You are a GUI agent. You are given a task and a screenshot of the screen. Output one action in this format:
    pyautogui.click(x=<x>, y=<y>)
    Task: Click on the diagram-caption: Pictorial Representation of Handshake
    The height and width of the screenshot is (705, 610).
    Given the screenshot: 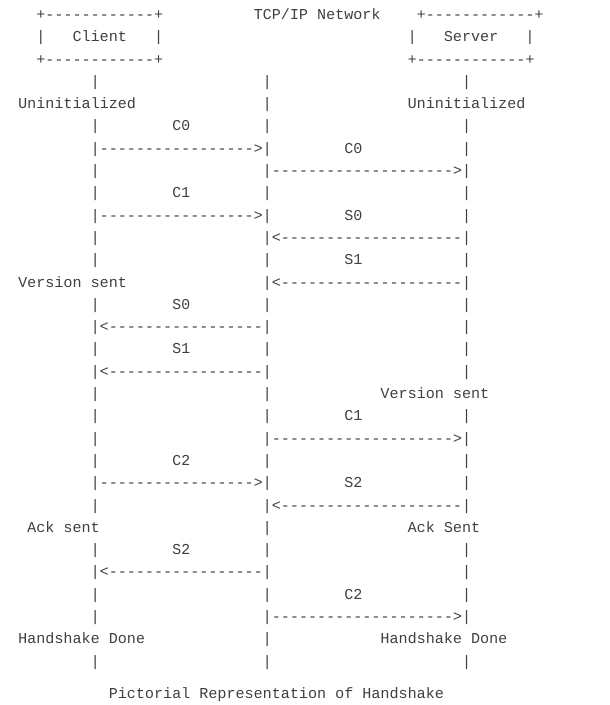 What is the action you would take?
    pyautogui.click(x=305, y=689)
    